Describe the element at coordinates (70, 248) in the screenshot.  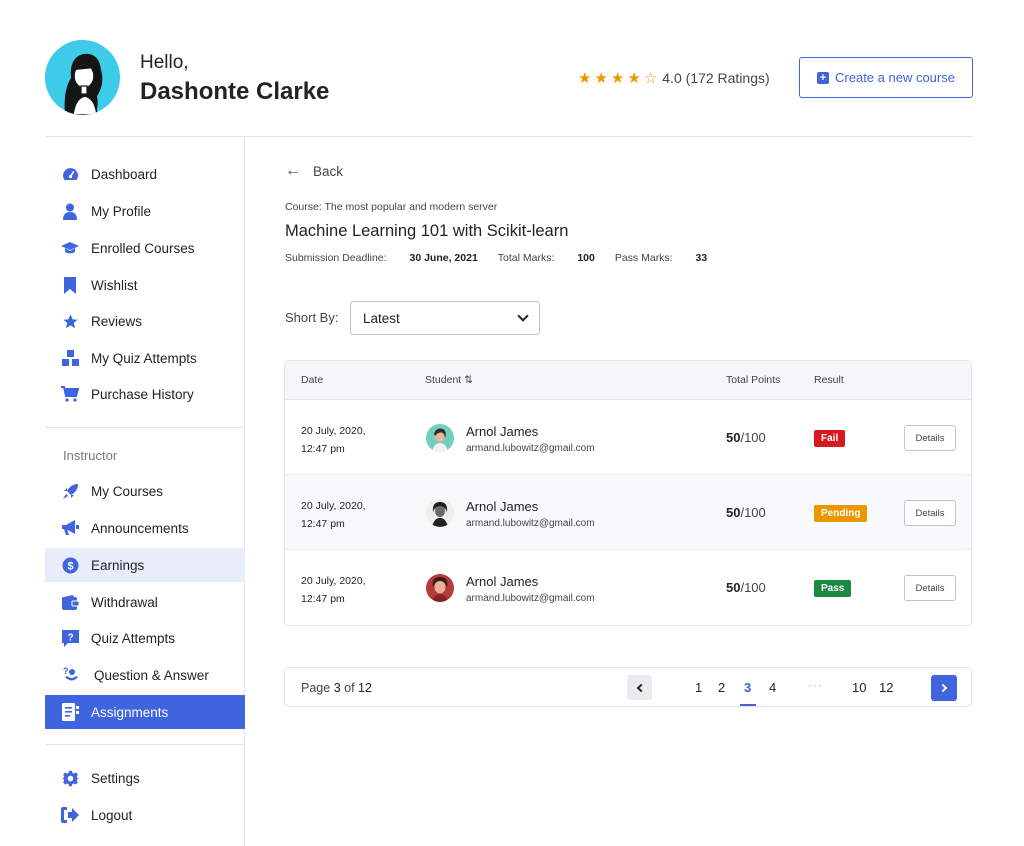
I see `graduation-cap-icon` at that location.